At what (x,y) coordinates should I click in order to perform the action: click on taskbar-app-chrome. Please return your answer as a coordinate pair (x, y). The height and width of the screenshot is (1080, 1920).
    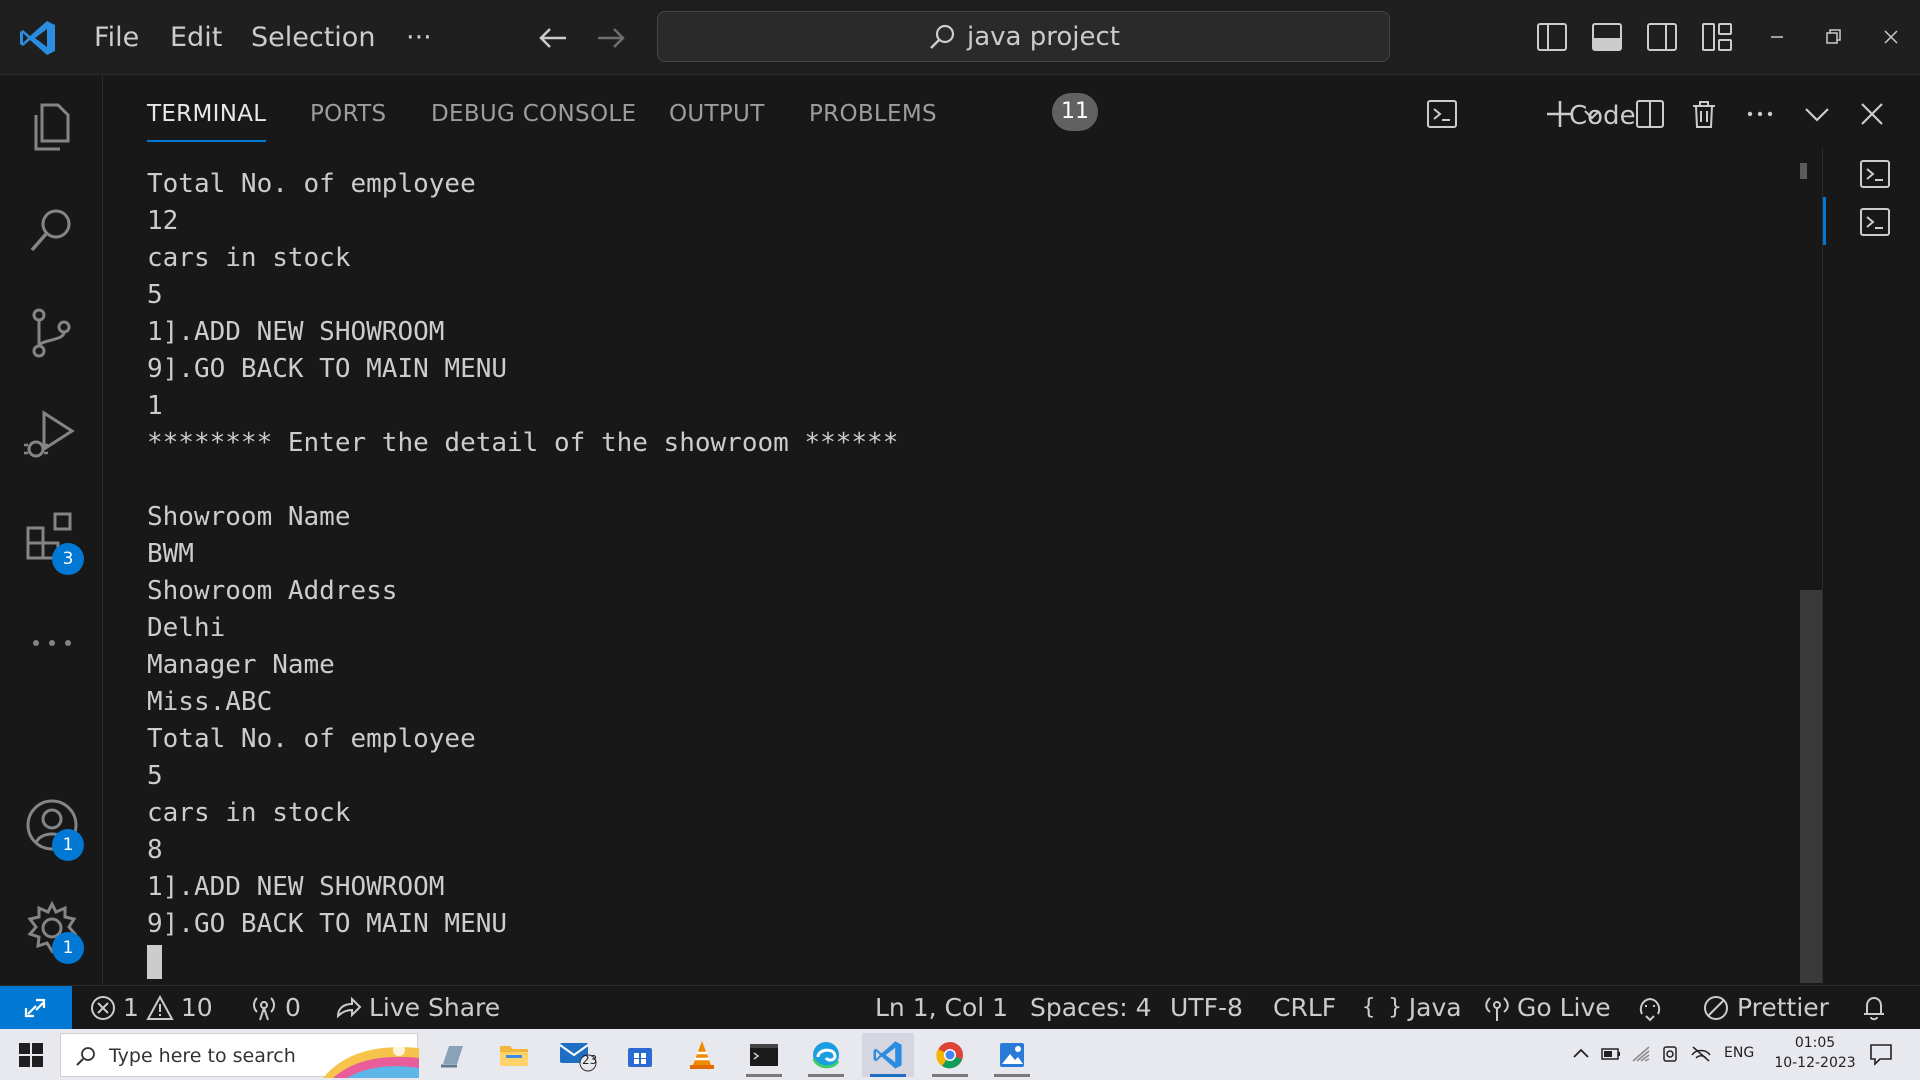
    Looking at the image, I should click on (950, 1055).